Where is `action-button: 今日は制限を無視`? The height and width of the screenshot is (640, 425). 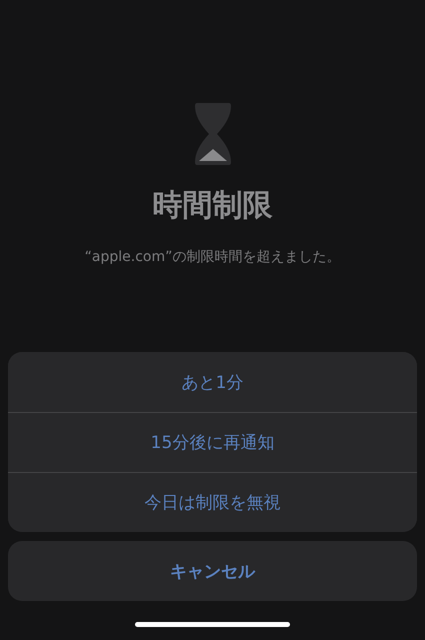 action-button: 今日は制限を無視 is located at coordinates (212, 502).